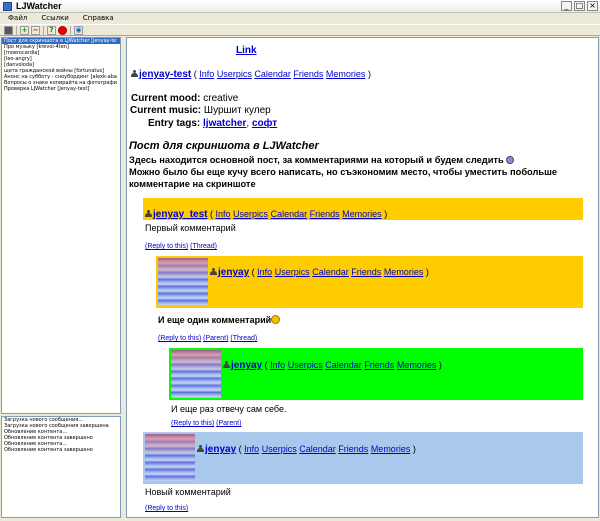  I want to click on close-button: ×, so click(592, 6).